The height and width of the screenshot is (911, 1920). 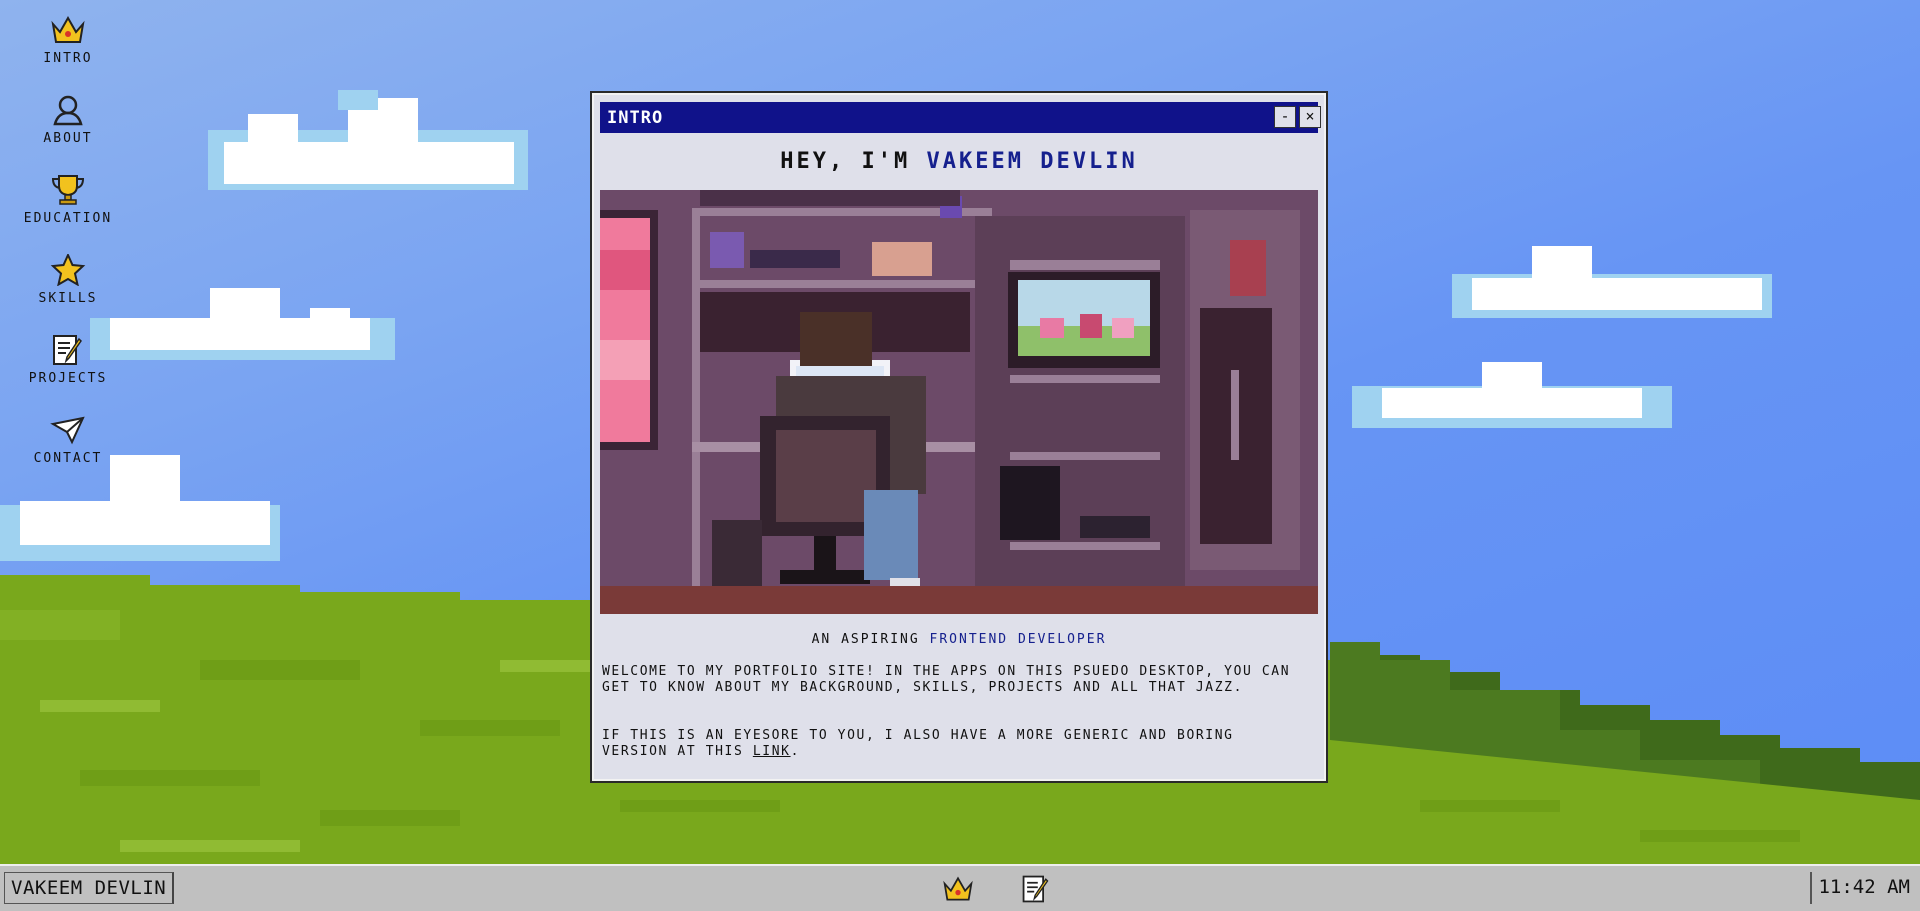 I want to click on paper-plane-icon, so click(x=67, y=430).